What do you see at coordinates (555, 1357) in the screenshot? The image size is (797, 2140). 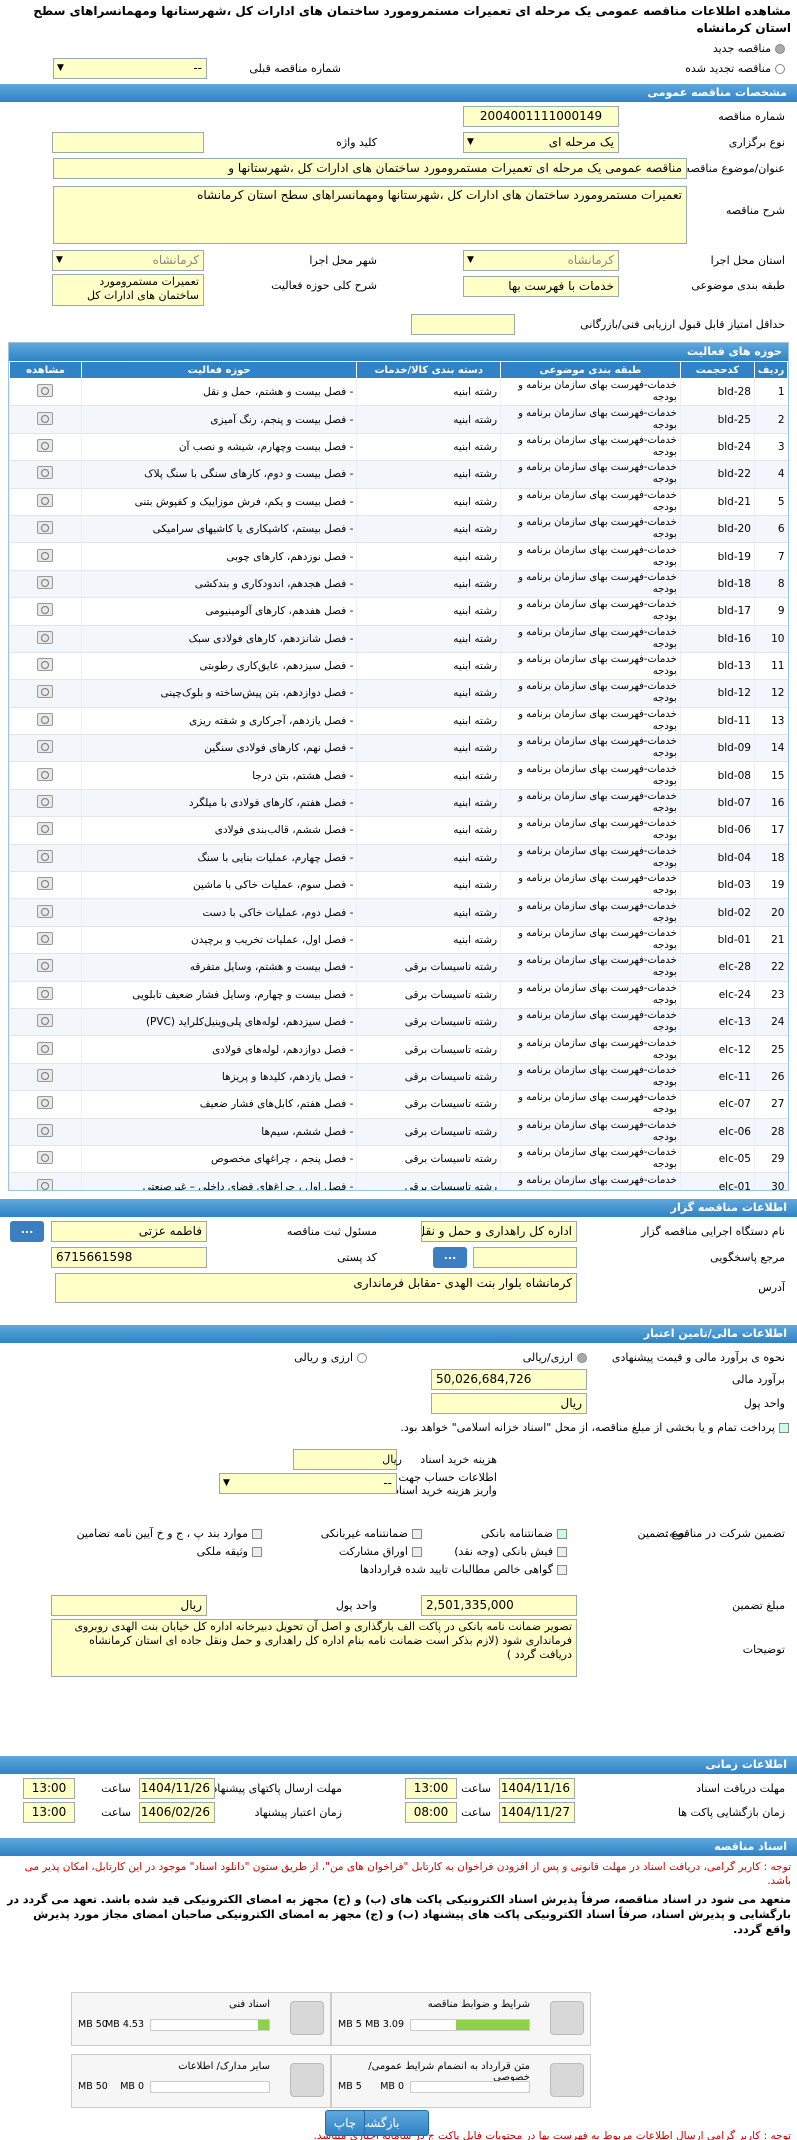 I see `method-option-1: ارزی/ریالی` at bounding box center [555, 1357].